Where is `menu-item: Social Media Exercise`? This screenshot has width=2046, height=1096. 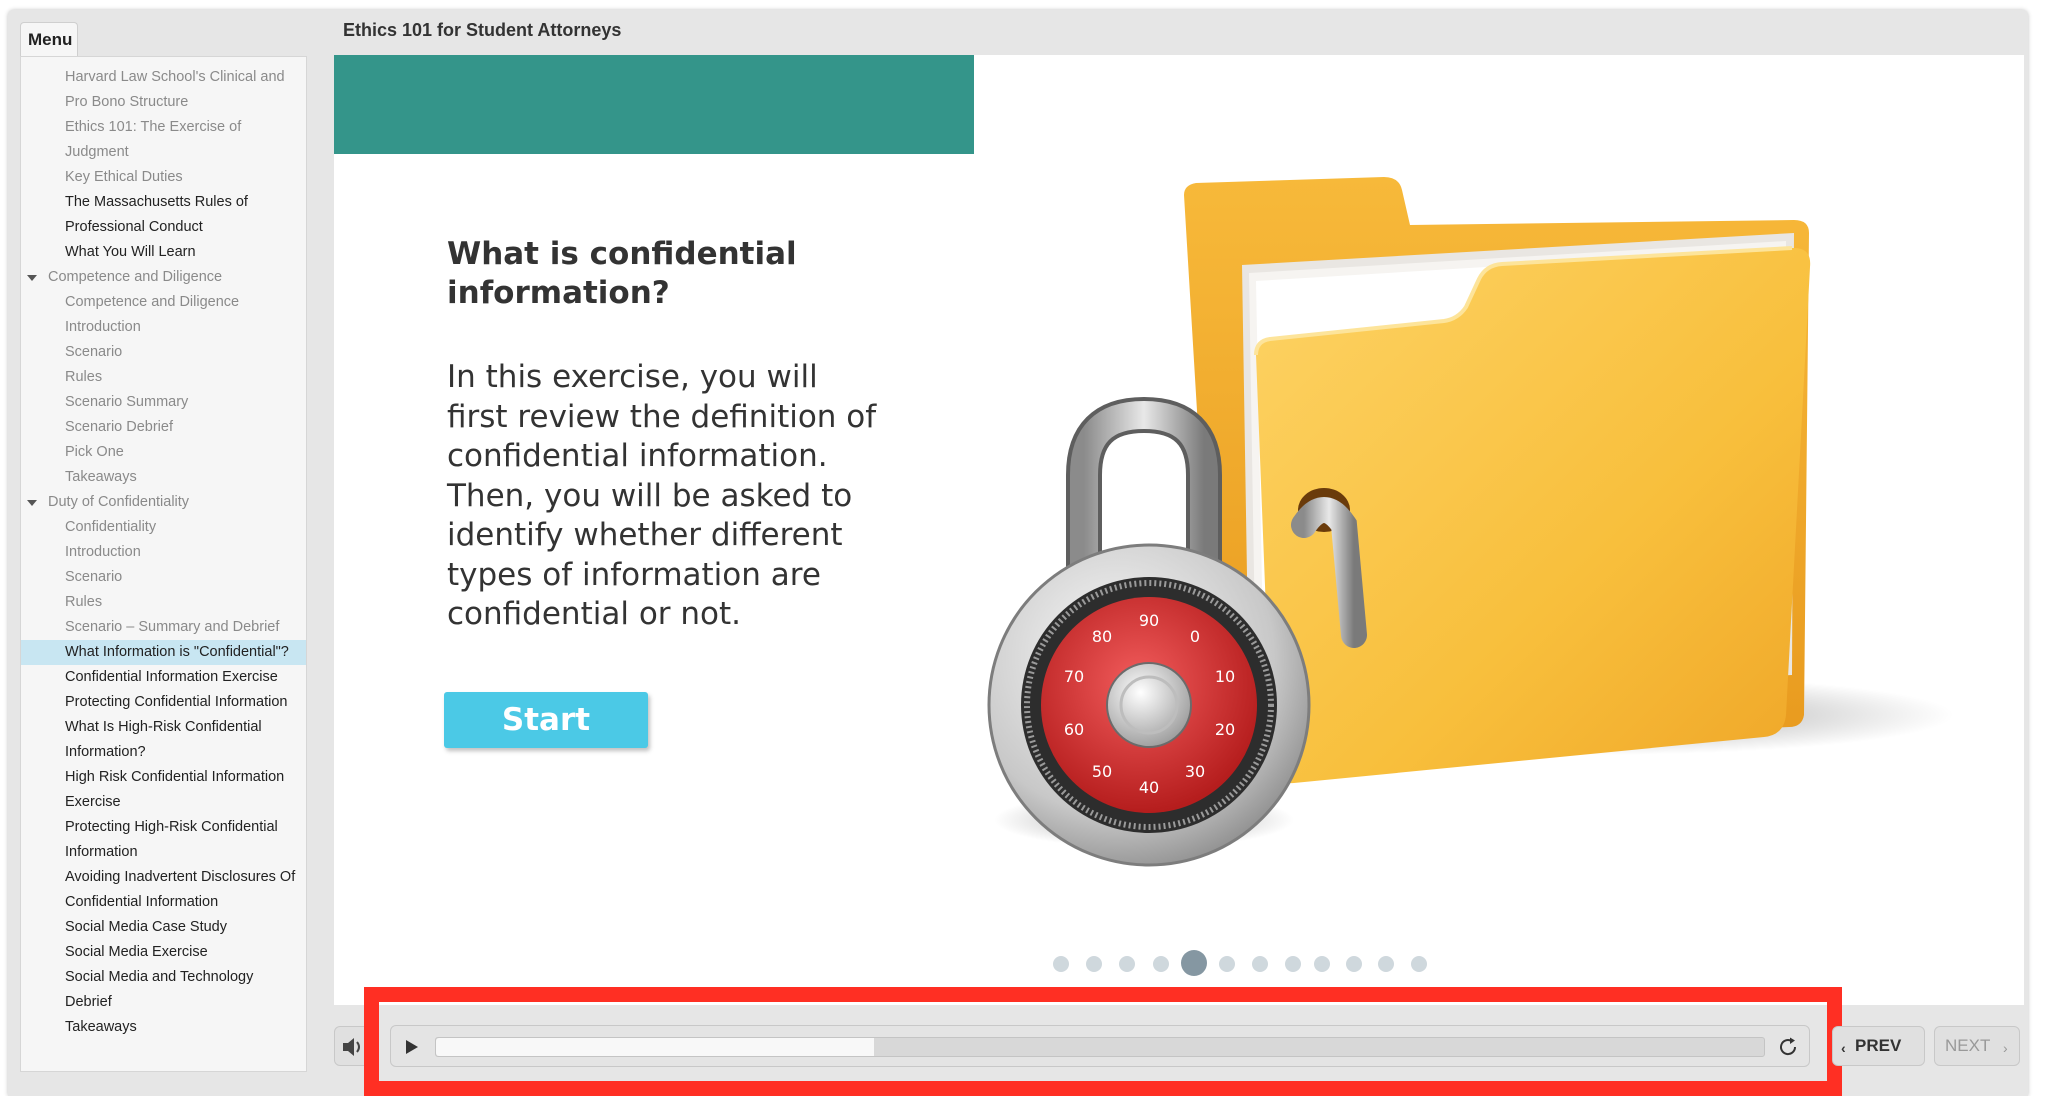 menu-item: Social Media Exercise is located at coordinates (163, 952).